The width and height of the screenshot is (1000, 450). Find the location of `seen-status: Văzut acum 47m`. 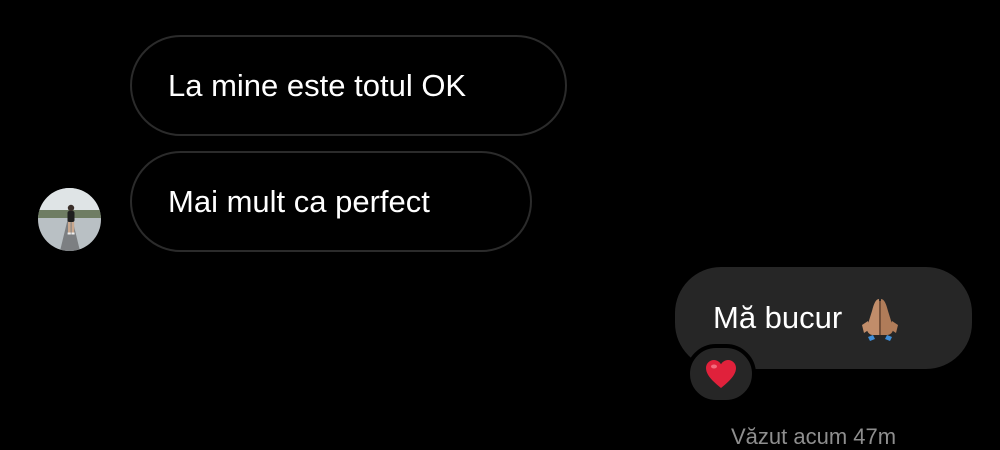

seen-status: Văzut acum 47m is located at coordinates (814, 436).